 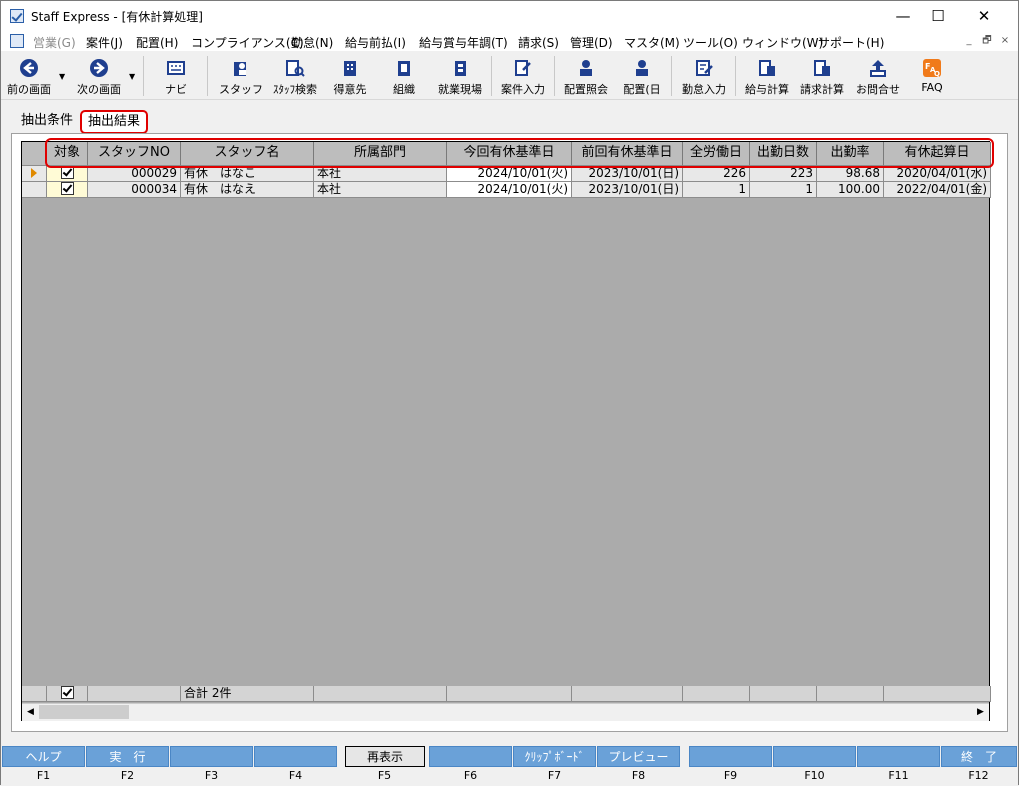 What do you see at coordinates (783, 190) in the screenshot?
I see `cell-attendance-days: 1` at bounding box center [783, 190].